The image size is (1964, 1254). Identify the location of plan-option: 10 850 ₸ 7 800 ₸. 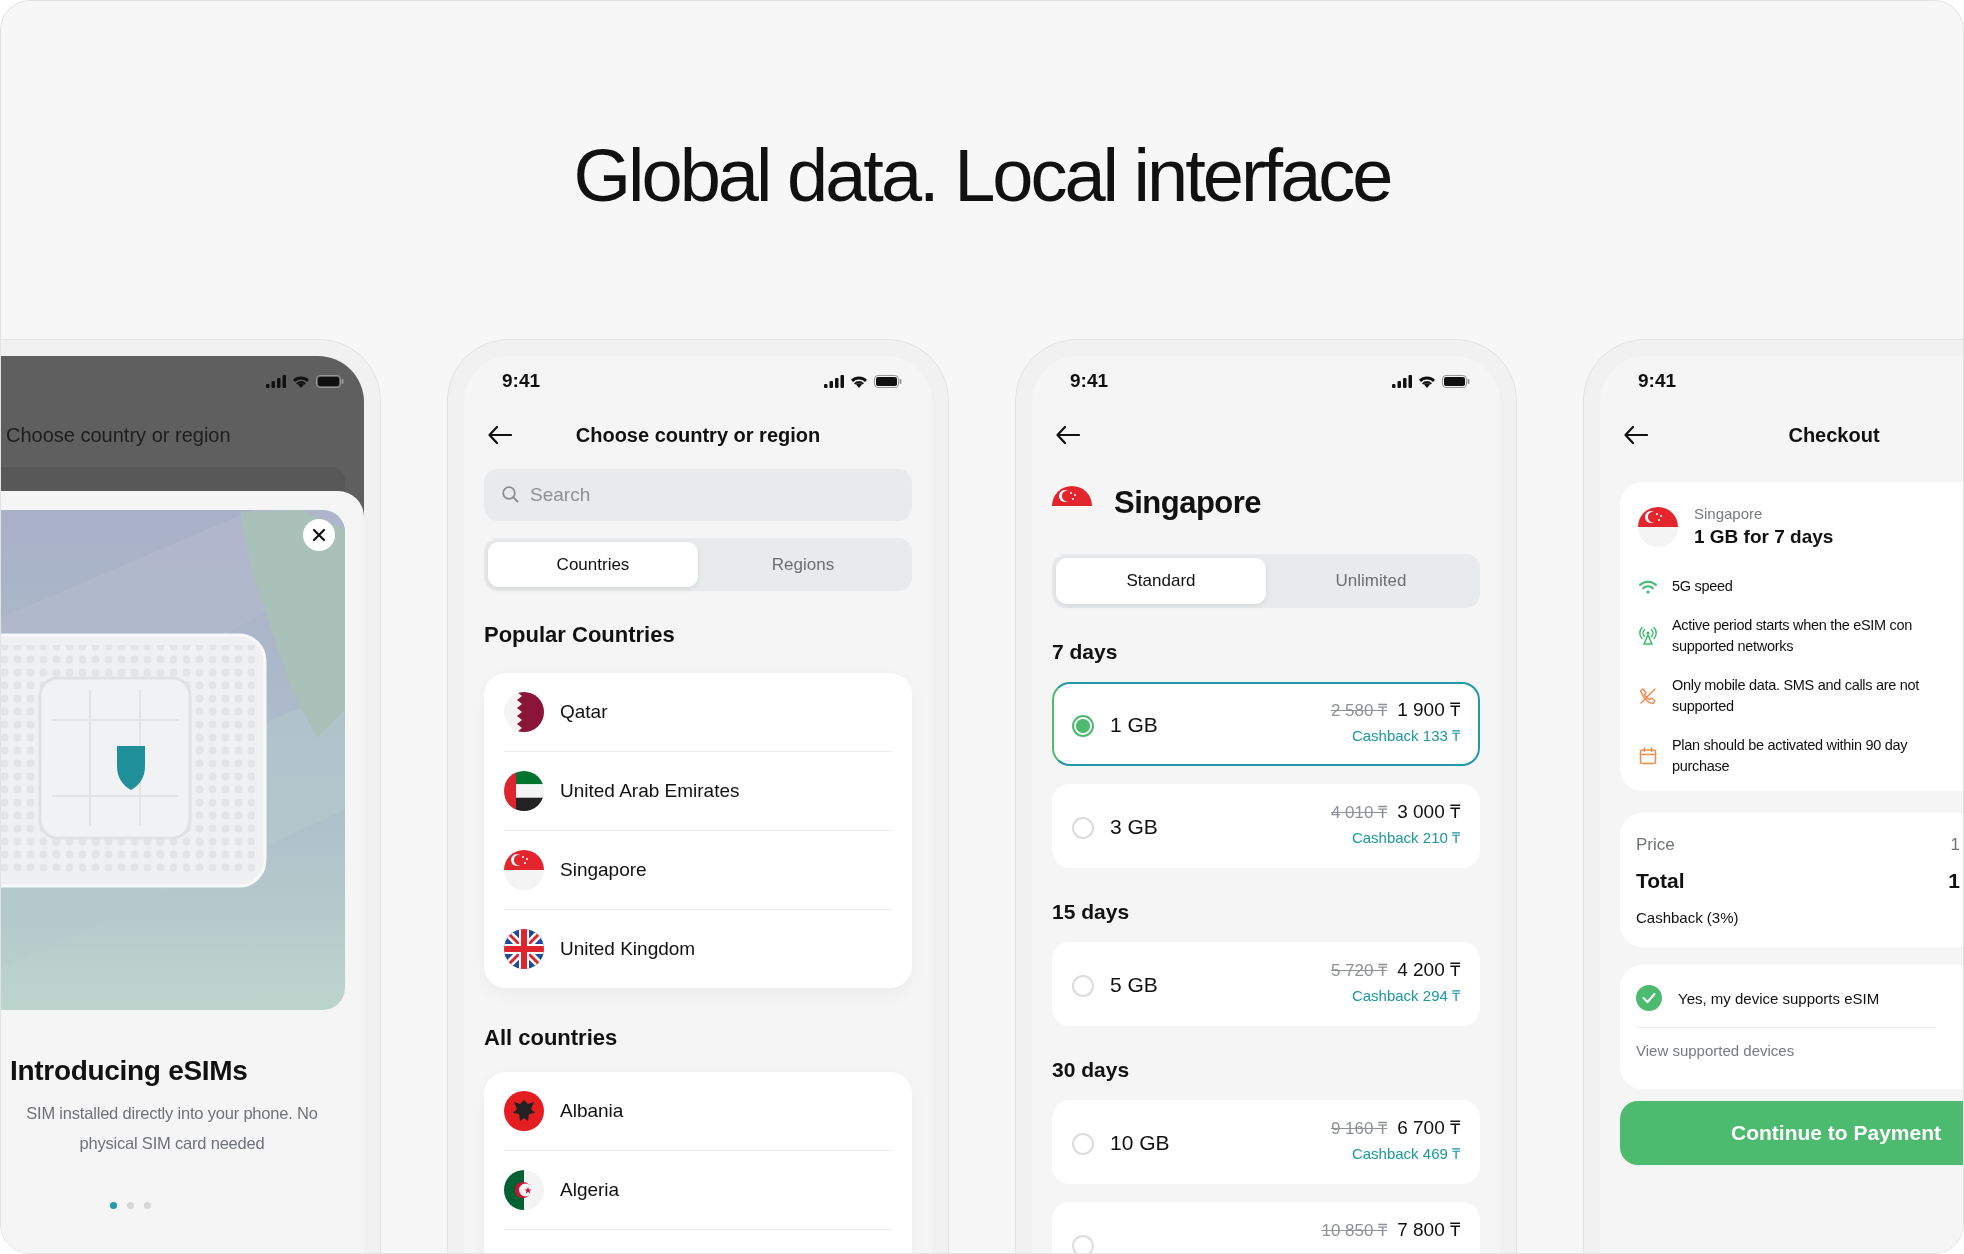
(1266, 1227).